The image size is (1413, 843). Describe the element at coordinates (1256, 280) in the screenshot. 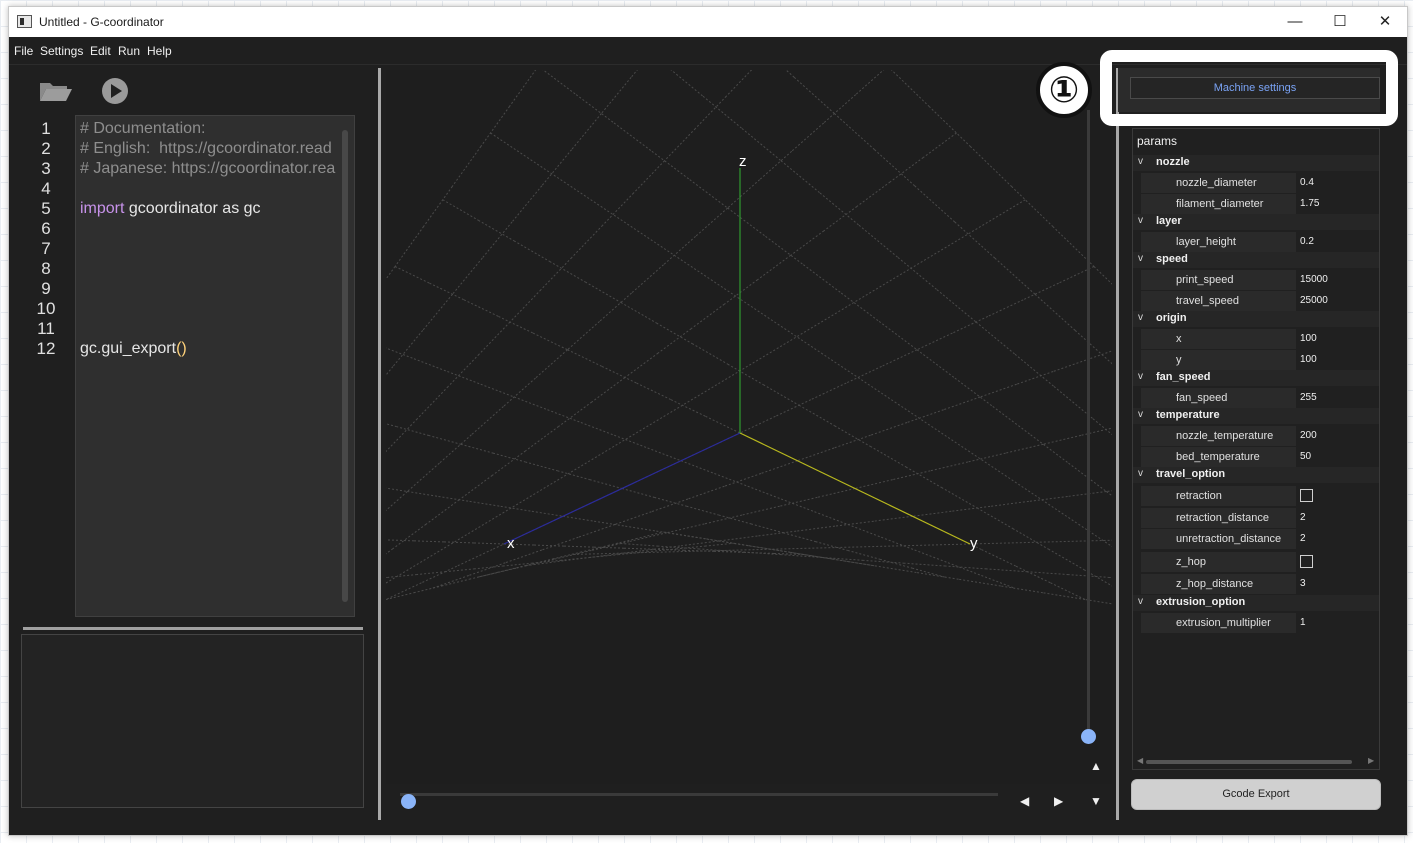

I see `tree-row-print-speed: print_speed 15000` at that location.